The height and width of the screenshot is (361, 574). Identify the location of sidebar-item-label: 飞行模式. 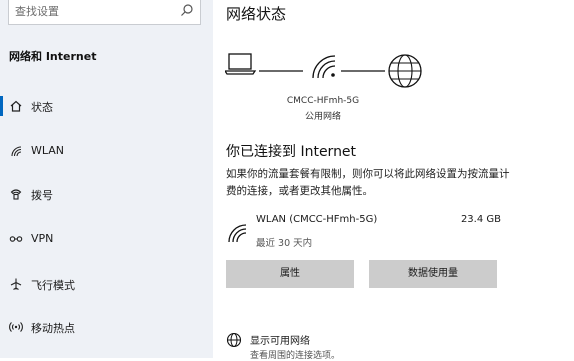
(53, 285).